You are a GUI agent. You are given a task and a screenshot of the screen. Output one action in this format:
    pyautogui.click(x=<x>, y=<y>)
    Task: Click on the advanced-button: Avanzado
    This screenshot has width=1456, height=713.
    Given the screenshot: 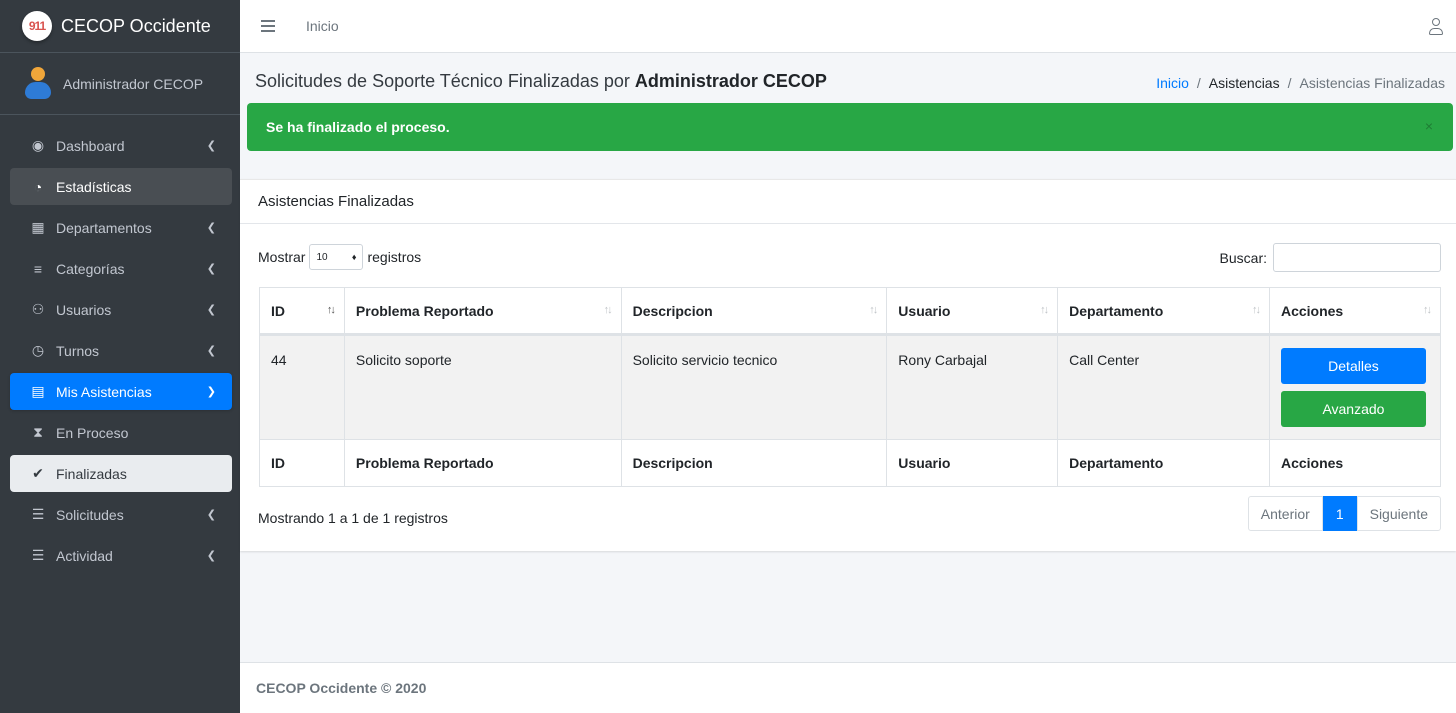 What is the action you would take?
    pyautogui.click(x=1353, y=409)
    